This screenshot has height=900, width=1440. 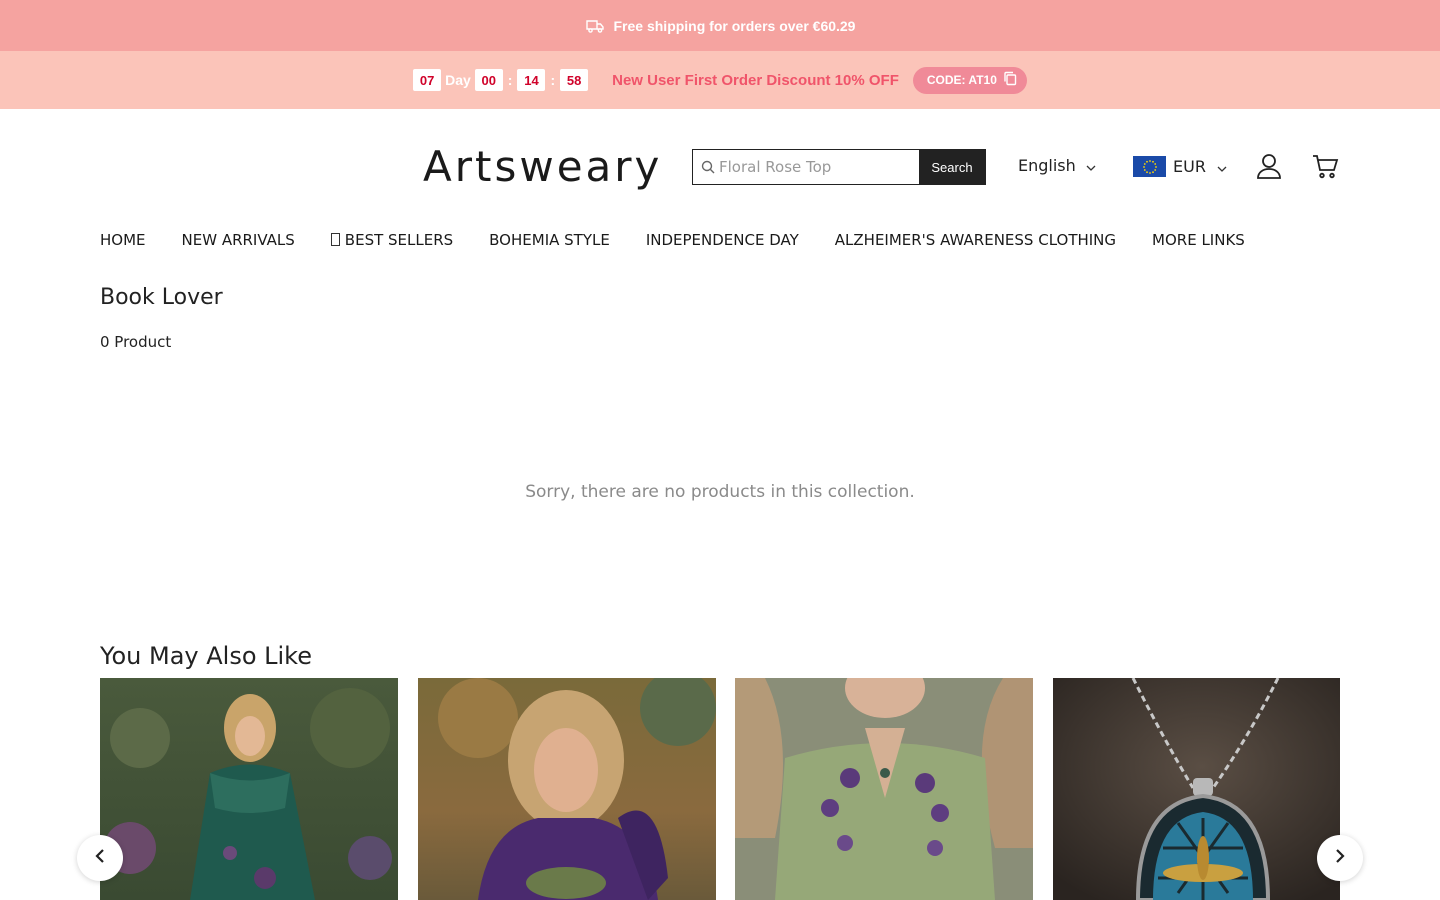 I want to click on truck-icon, so click(x=595, y=26).